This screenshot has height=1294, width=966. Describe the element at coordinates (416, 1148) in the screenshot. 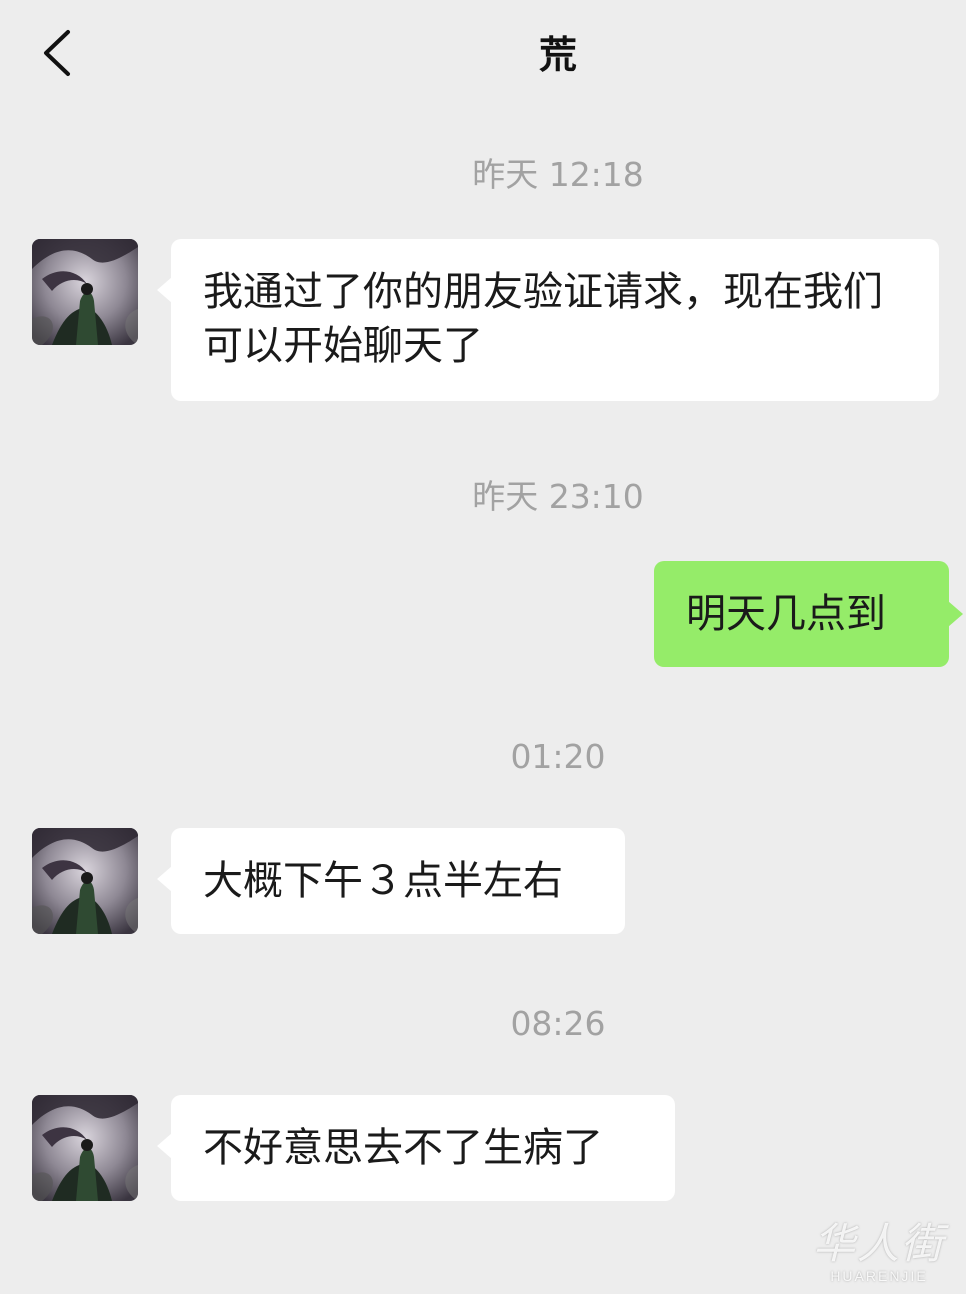

I see `message-bubble-received: 不好意思去不了生病了` at that location.